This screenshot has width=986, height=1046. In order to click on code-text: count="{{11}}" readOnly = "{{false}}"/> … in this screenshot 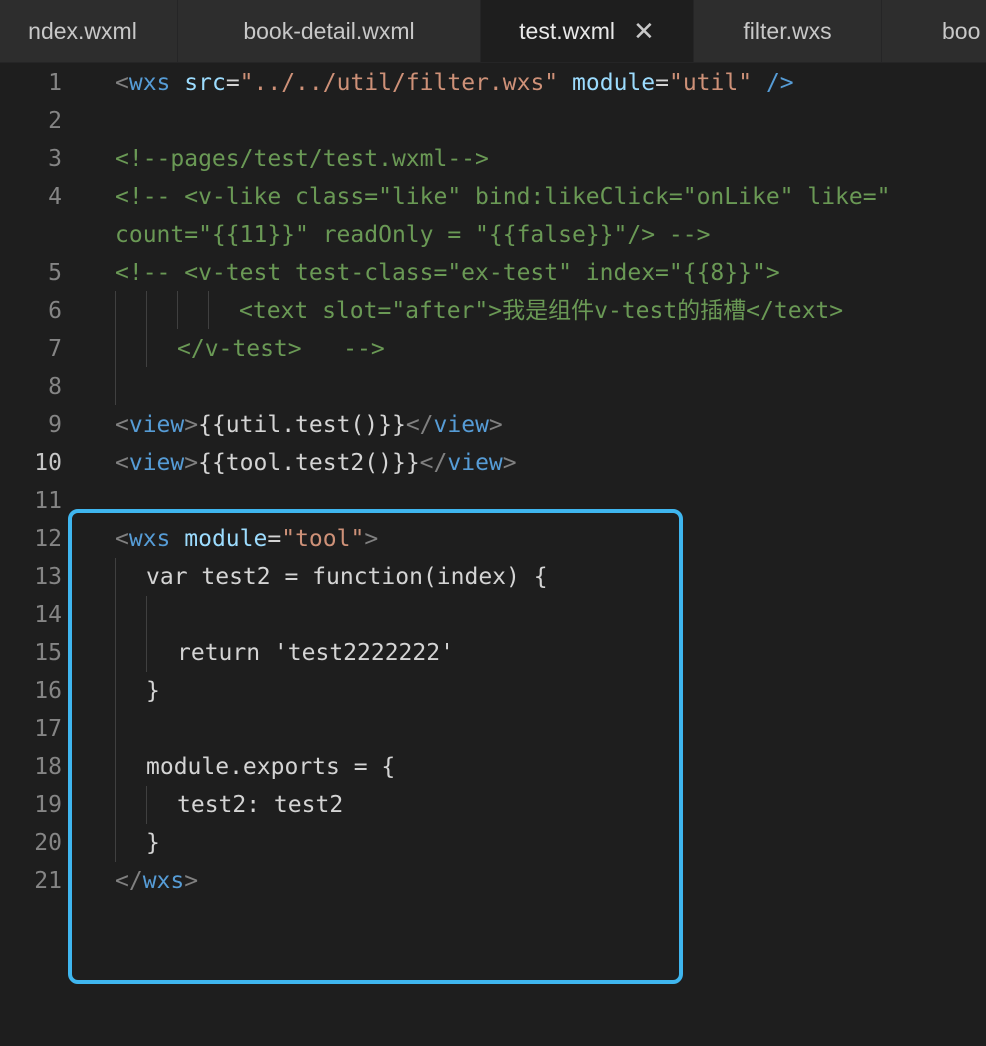, I will do `click(412, 235)`.